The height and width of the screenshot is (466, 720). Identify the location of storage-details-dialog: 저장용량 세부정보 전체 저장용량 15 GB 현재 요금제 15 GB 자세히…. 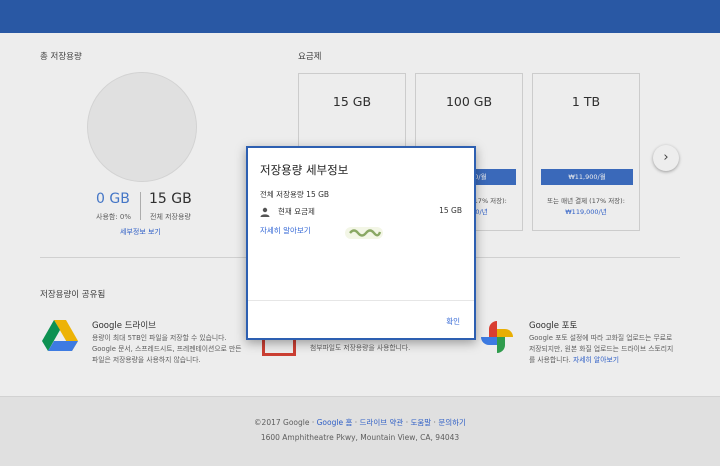
(361, 243).